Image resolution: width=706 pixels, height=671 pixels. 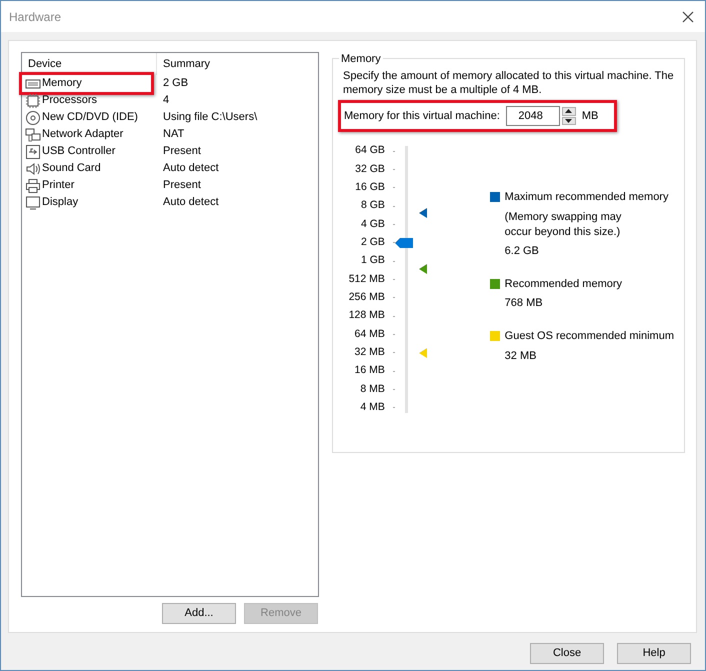 What do you see at coordinates (33, 152) in the screenshot?
I see `usb-icon` at bounding box center [33, 152].